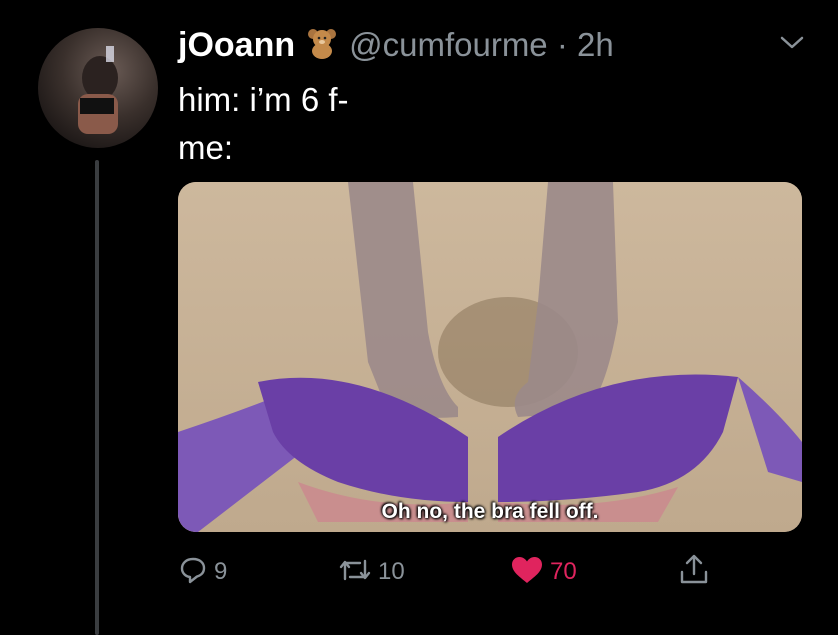 The height and width of the screenshot is (635, 838). I want to click on like-button: 70, so click(543, 572).